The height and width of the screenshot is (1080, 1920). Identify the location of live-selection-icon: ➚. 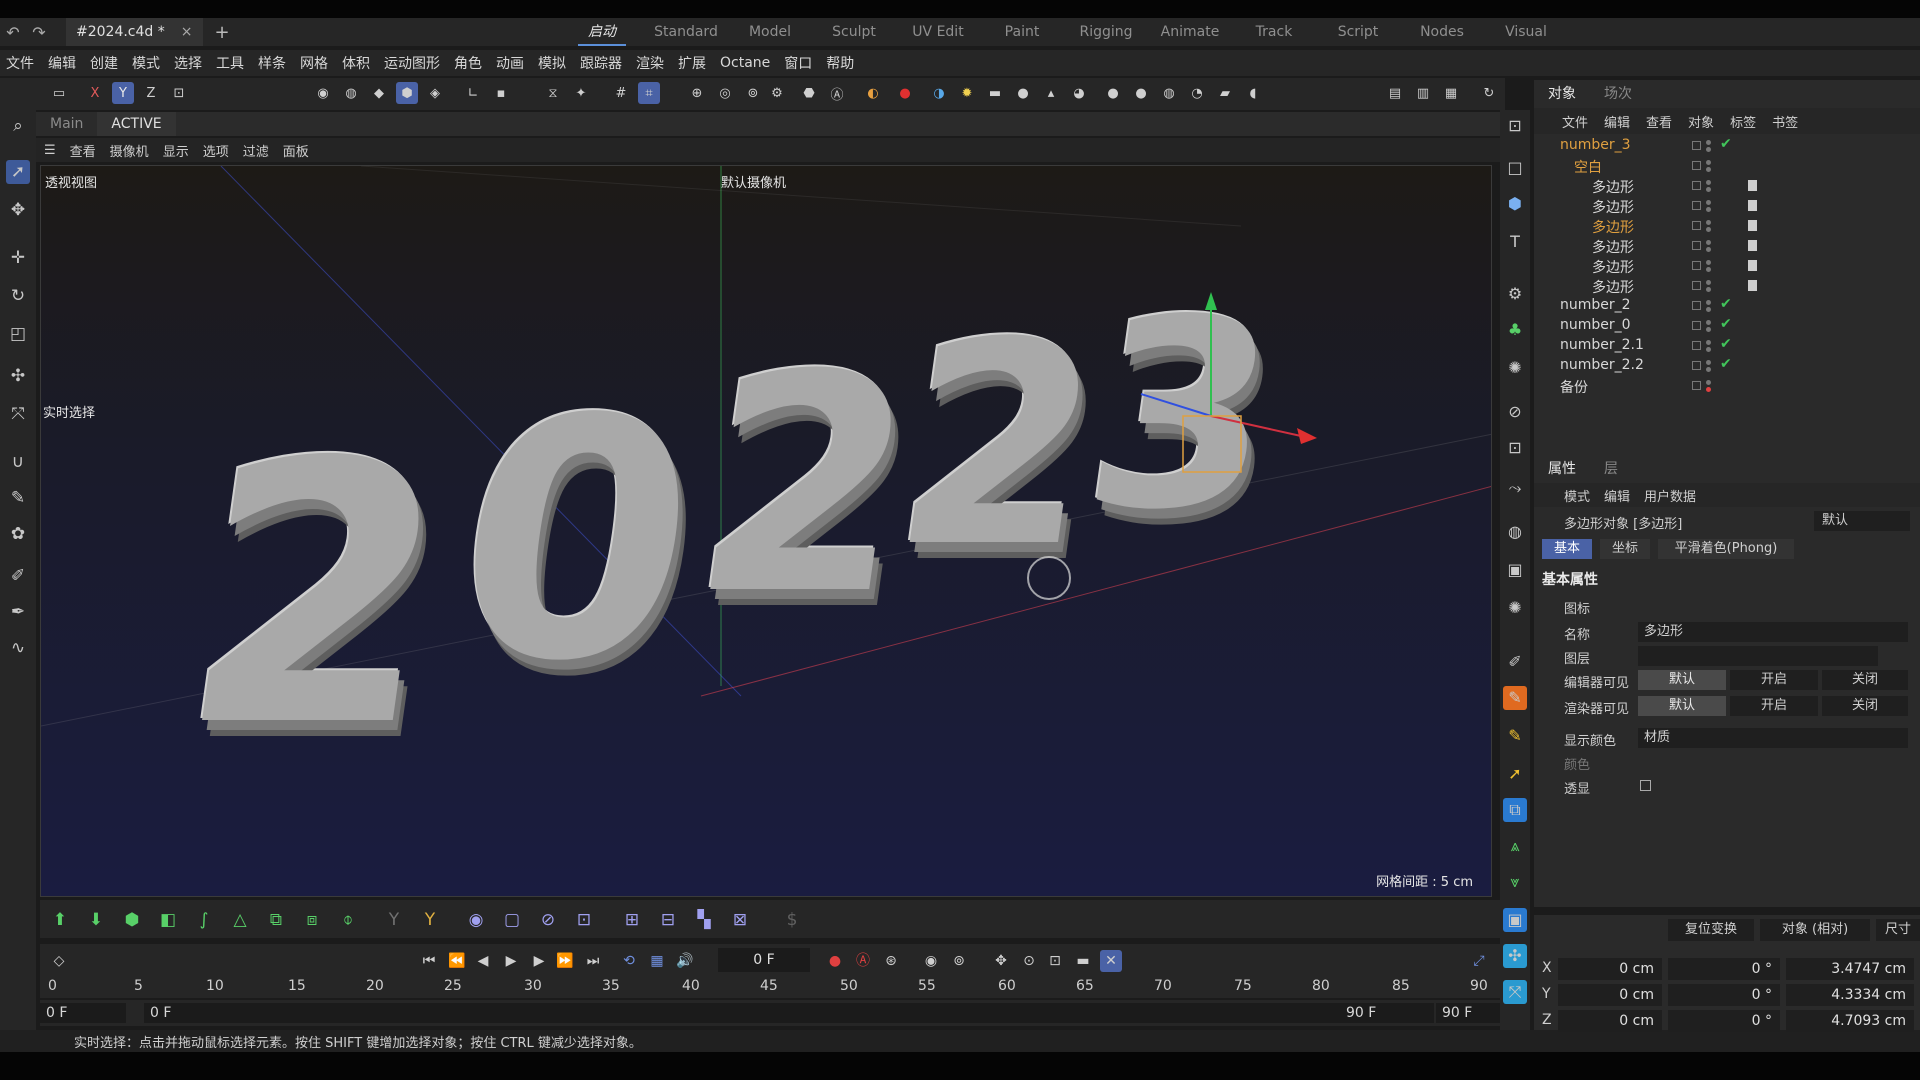
(18, 172).